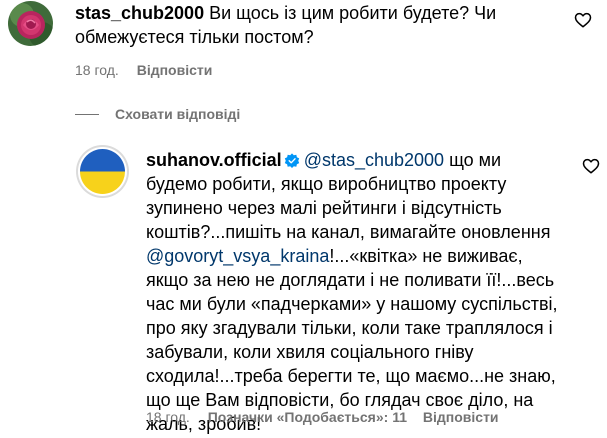 This screenshot has height=438, width=607. I want to click on divider-line, so click(87, 114).